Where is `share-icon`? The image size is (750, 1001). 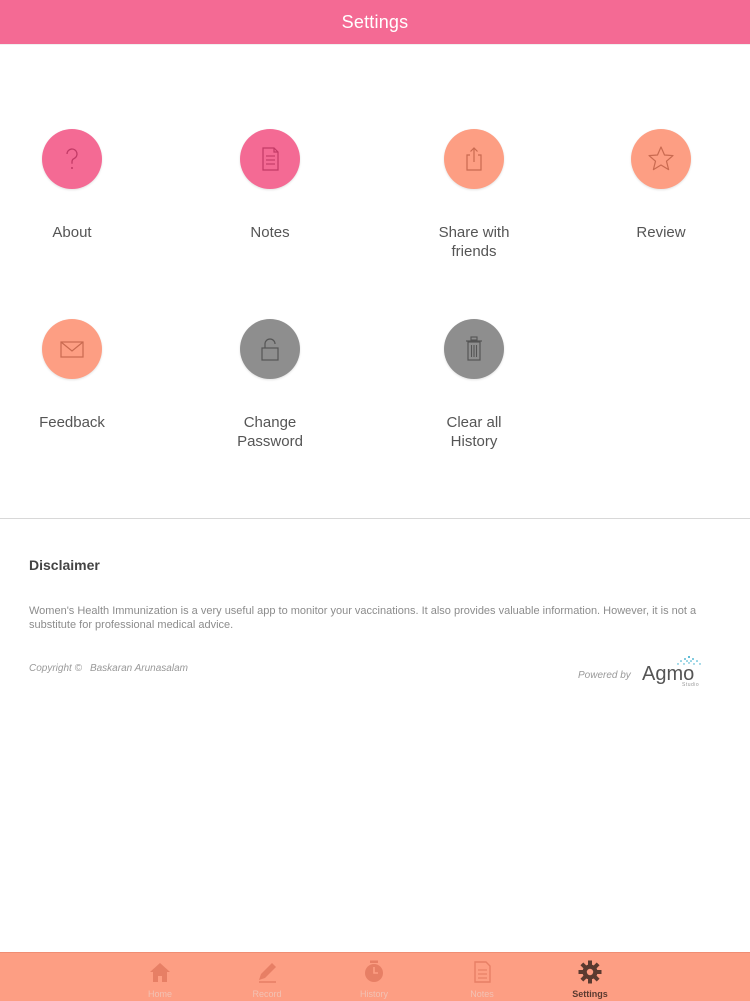 share-icon is located at coordinates (474, 159).